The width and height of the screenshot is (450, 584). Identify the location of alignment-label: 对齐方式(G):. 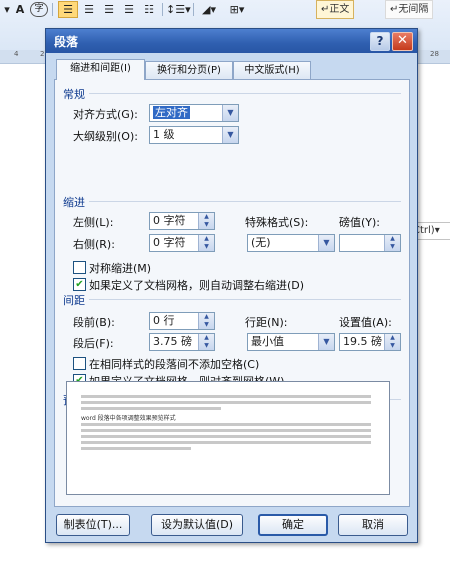
(105, 114).